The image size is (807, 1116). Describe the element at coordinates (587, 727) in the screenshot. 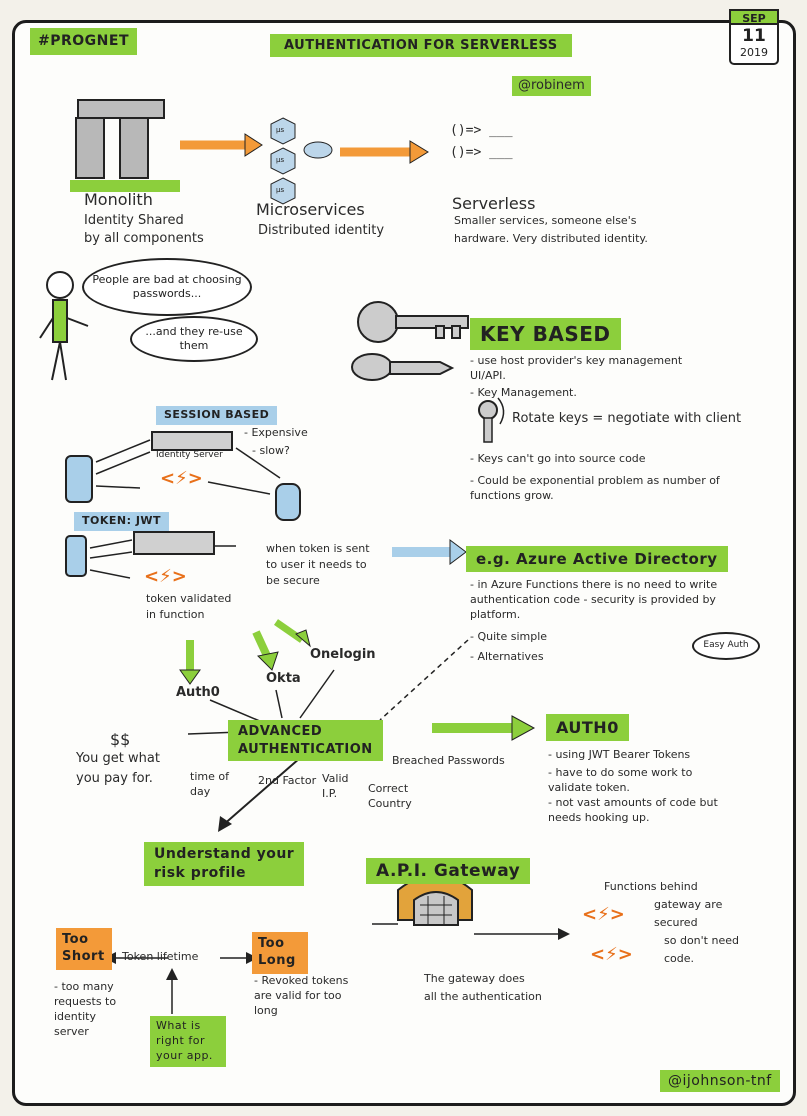

I see `auth0-title: AUTH0` at that location.